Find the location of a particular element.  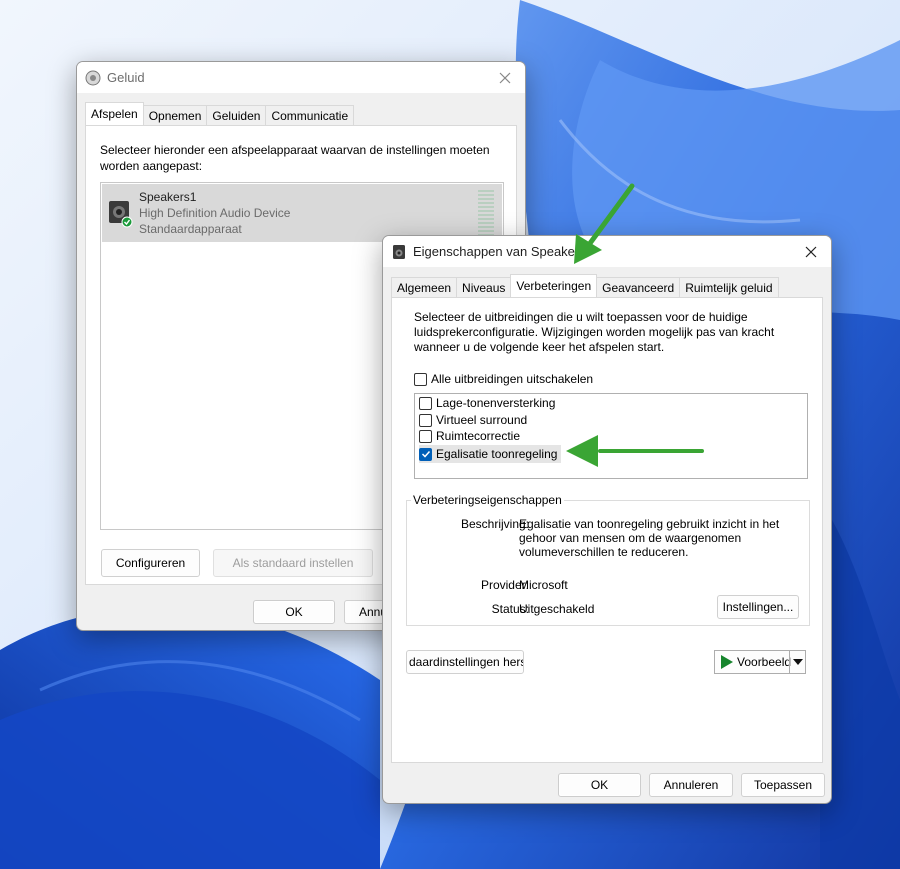

provider-value: Microsoft is located at coordinates (543, 585).